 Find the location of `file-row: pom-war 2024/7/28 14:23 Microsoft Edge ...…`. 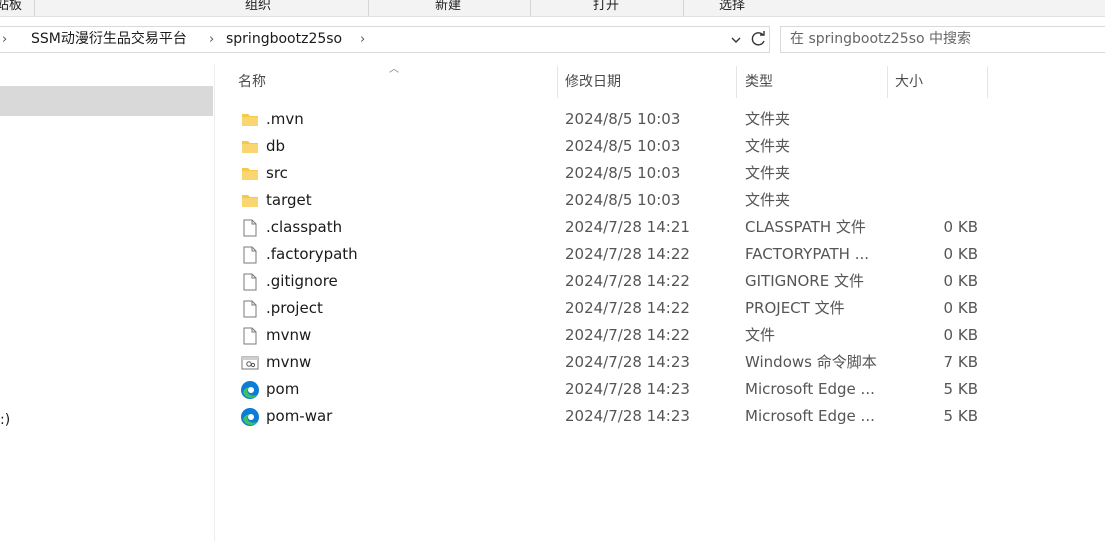

file-row: pom-war 2024/7/28 14:23 Microsoft Edge ...… is located at coordinates (610, 416).